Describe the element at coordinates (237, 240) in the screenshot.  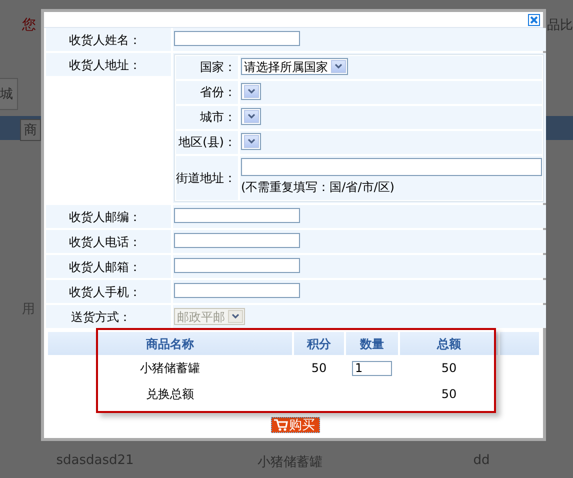
I see `phone-input` at that location.